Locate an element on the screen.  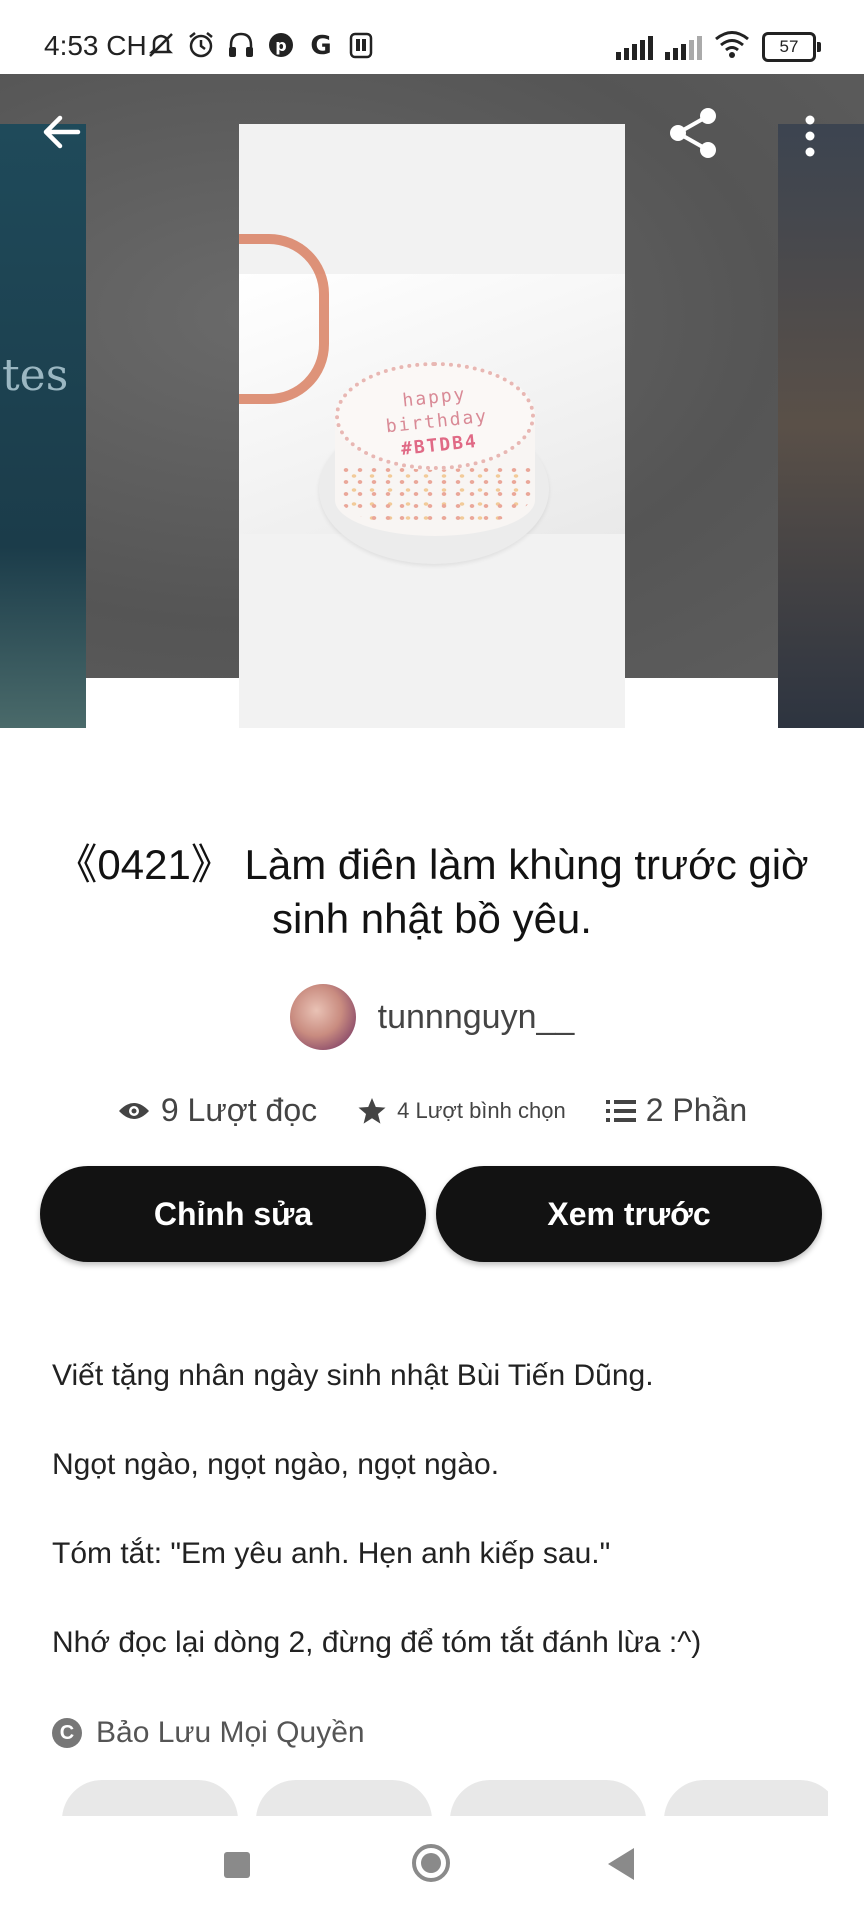
copyright-label: Bảo Lưu Mọi Quyền is located at coordinates (230, 1732).